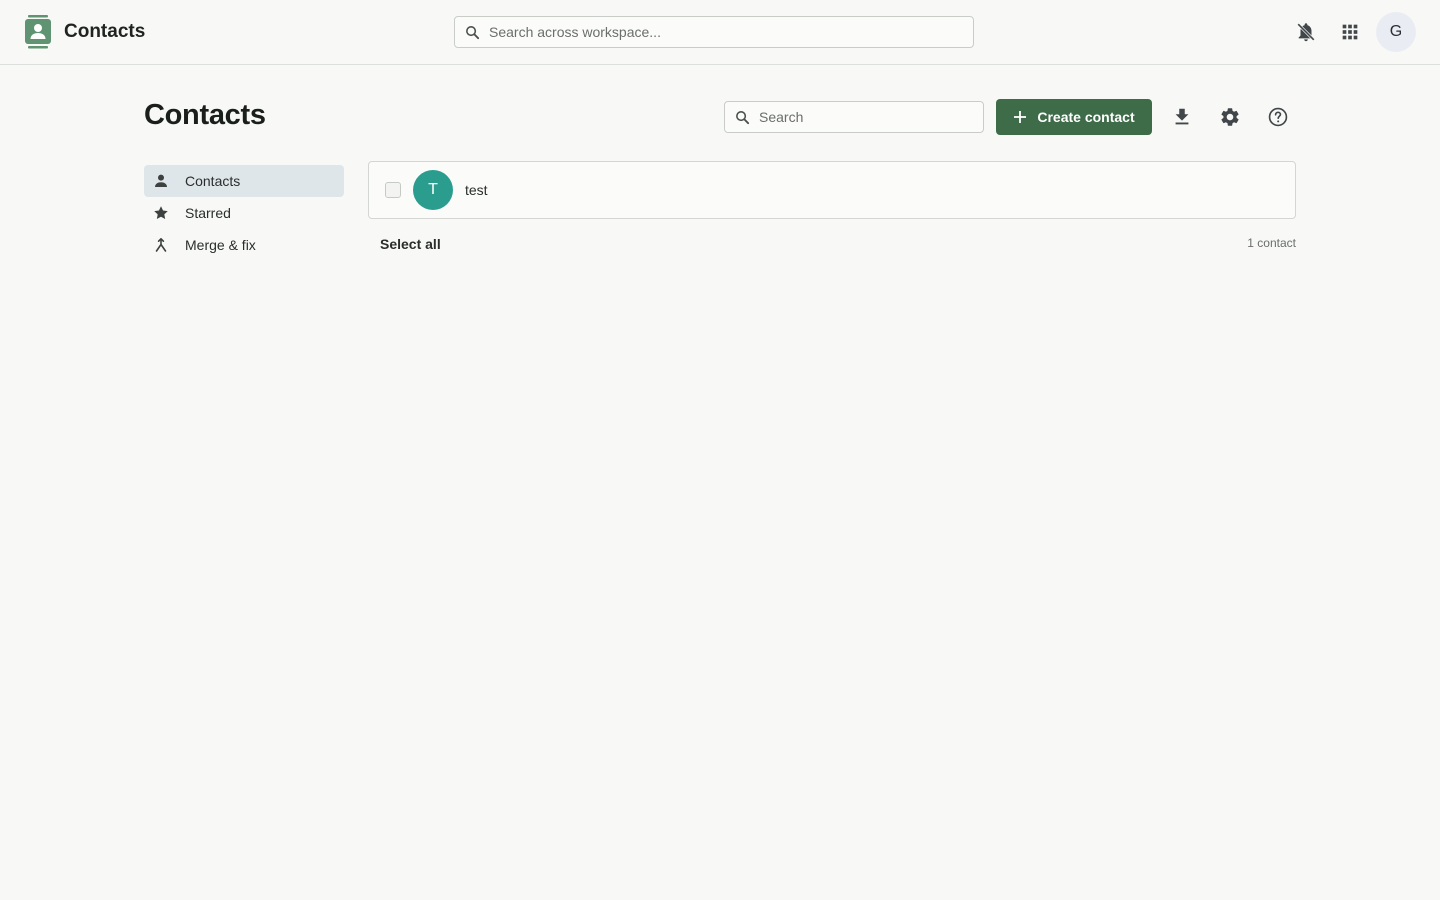 The height and width of the screenshot is (900, 1440). Describe the element at coordinates (105, 31) in the screenshot. I see `app-title: Contacts` at that location.